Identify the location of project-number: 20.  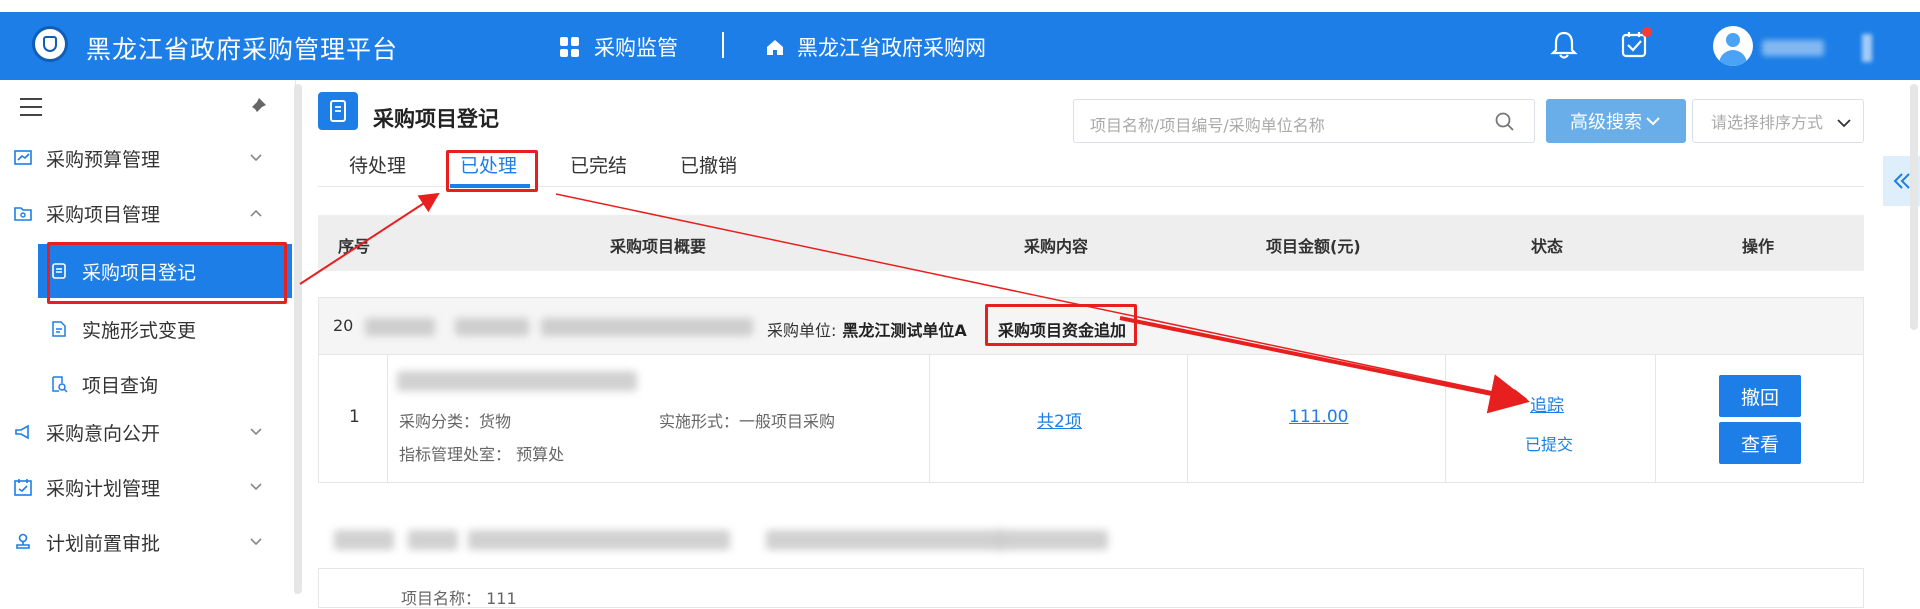
(343, 325).